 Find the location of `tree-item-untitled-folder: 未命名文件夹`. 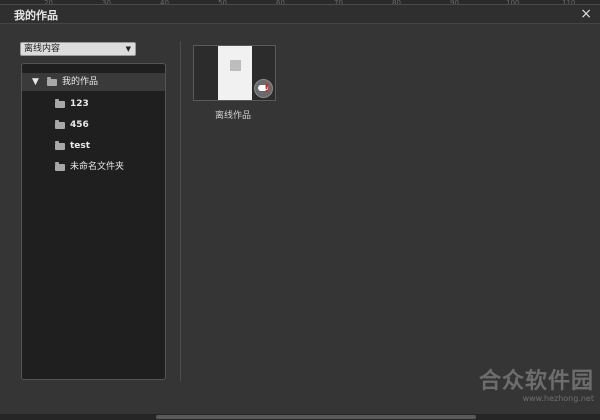

tree-item-untitled-folder: 未命名文件夹 is located at coordinates (93, 167).